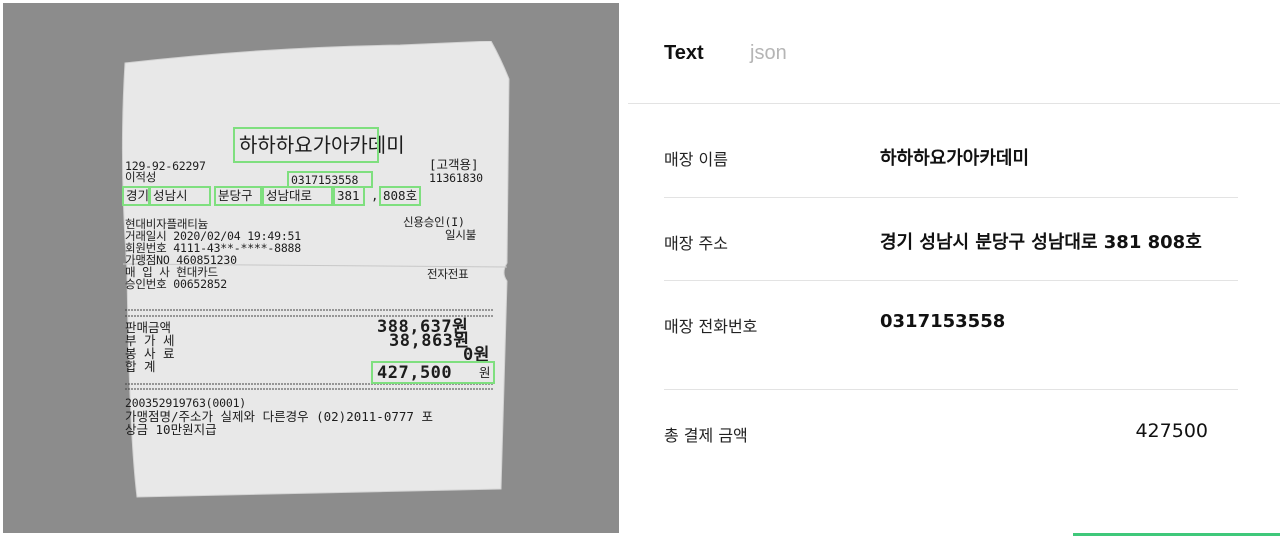  Describe the element at coordinates (433, 372) in the screenshot. I see `total-amount-highlight` at that location.